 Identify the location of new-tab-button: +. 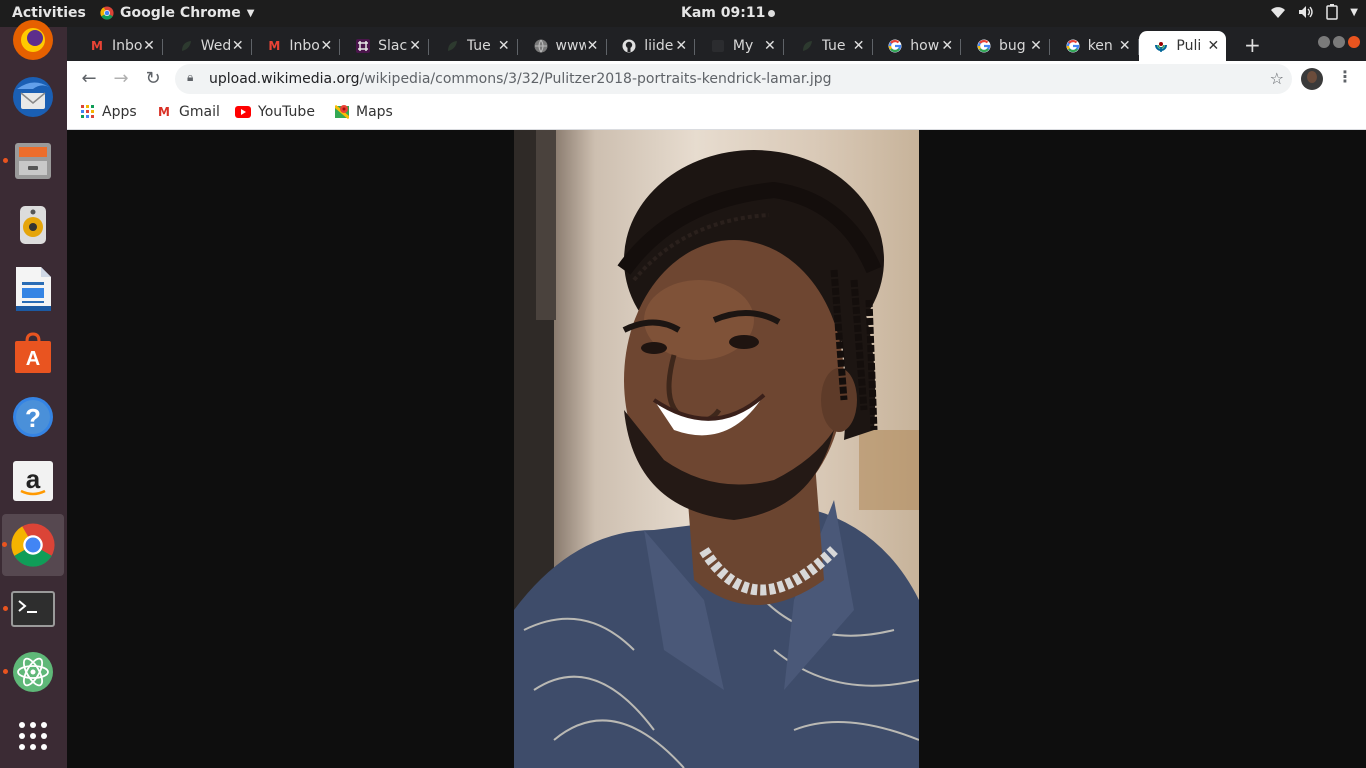
(1252, 45).